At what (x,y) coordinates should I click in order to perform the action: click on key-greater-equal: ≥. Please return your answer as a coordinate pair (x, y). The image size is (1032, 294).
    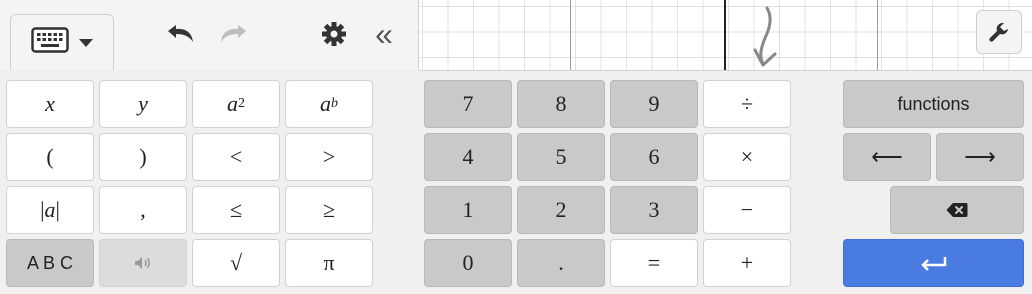
    Looking at the image, I should click on (329, 210).